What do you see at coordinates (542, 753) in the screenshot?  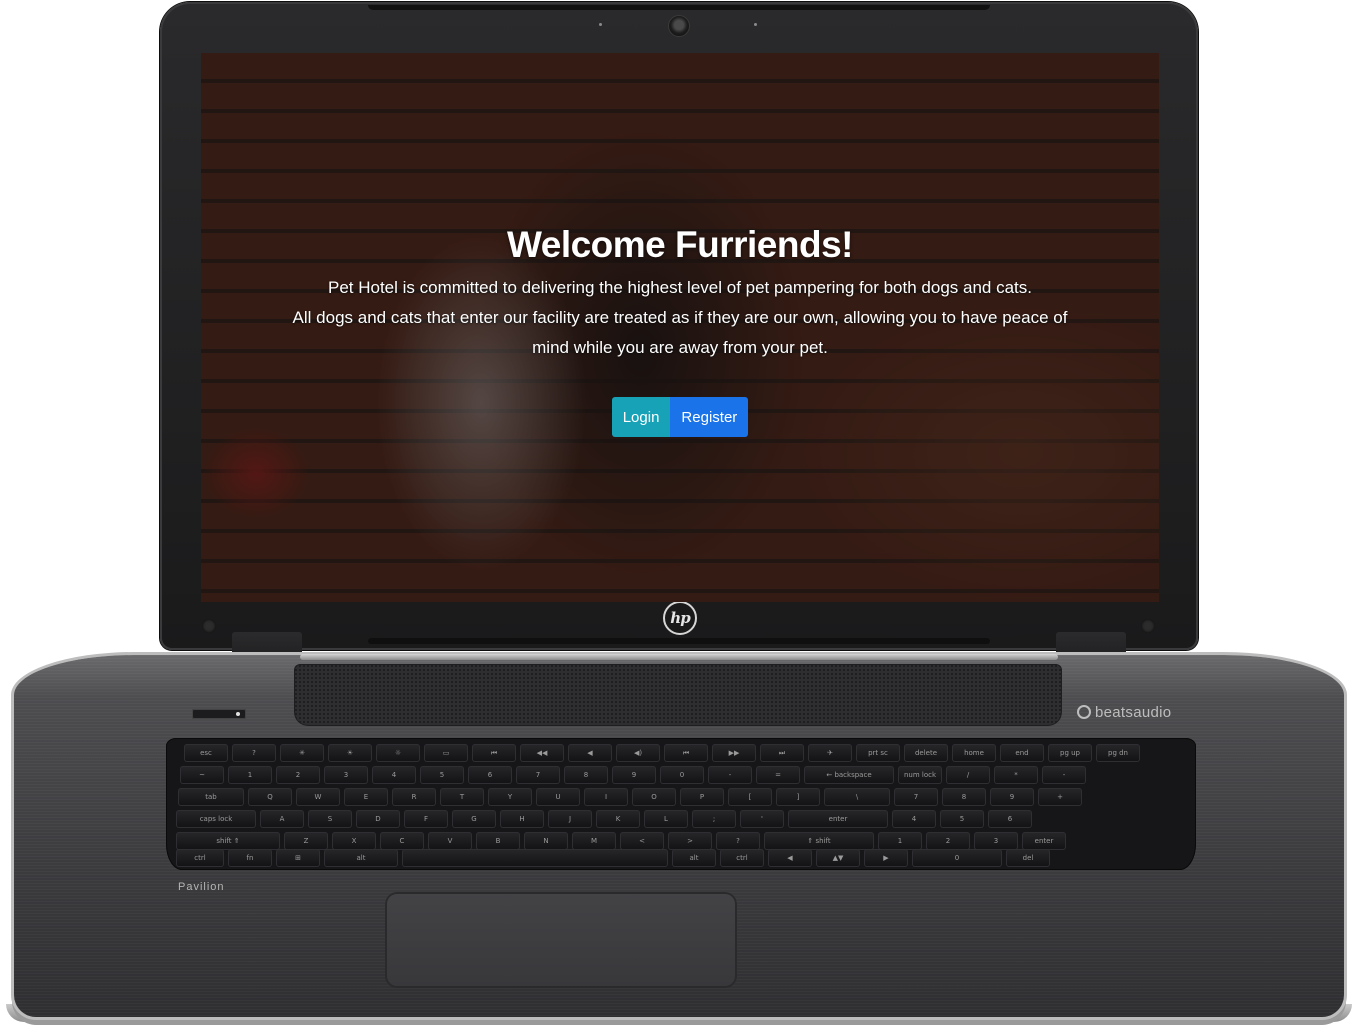 I see `keyboard-key: ◀◀` at bounding box center [542, 753].